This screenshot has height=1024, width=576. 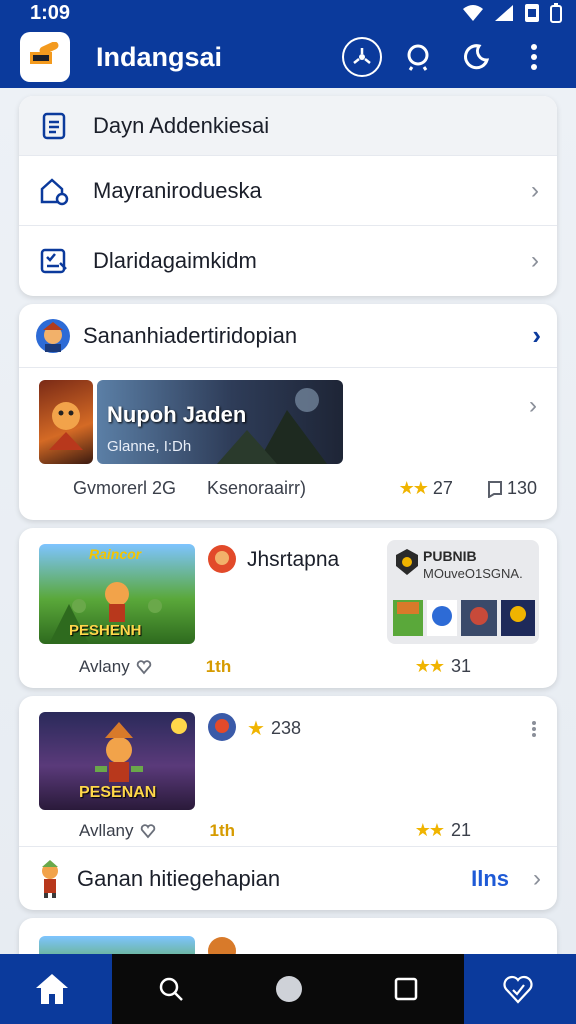 What do you see at coordinates (460, 666) in the screenshot?
I see `meta-rating: 31` at bounding box center [460, 666].